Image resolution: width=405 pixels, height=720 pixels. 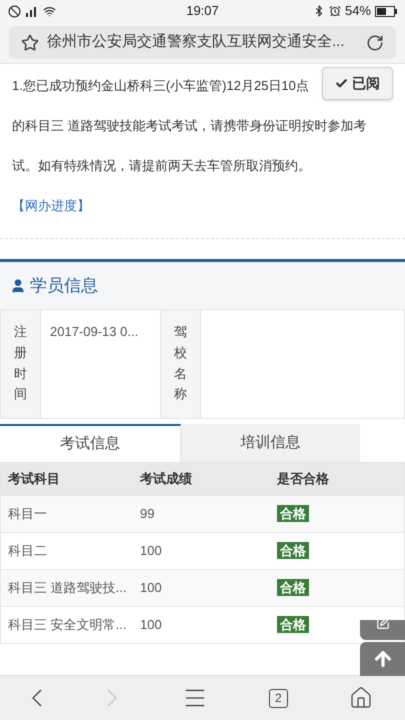 I want to click on table-cell-text: 科目二, so click(x=27, y=551).